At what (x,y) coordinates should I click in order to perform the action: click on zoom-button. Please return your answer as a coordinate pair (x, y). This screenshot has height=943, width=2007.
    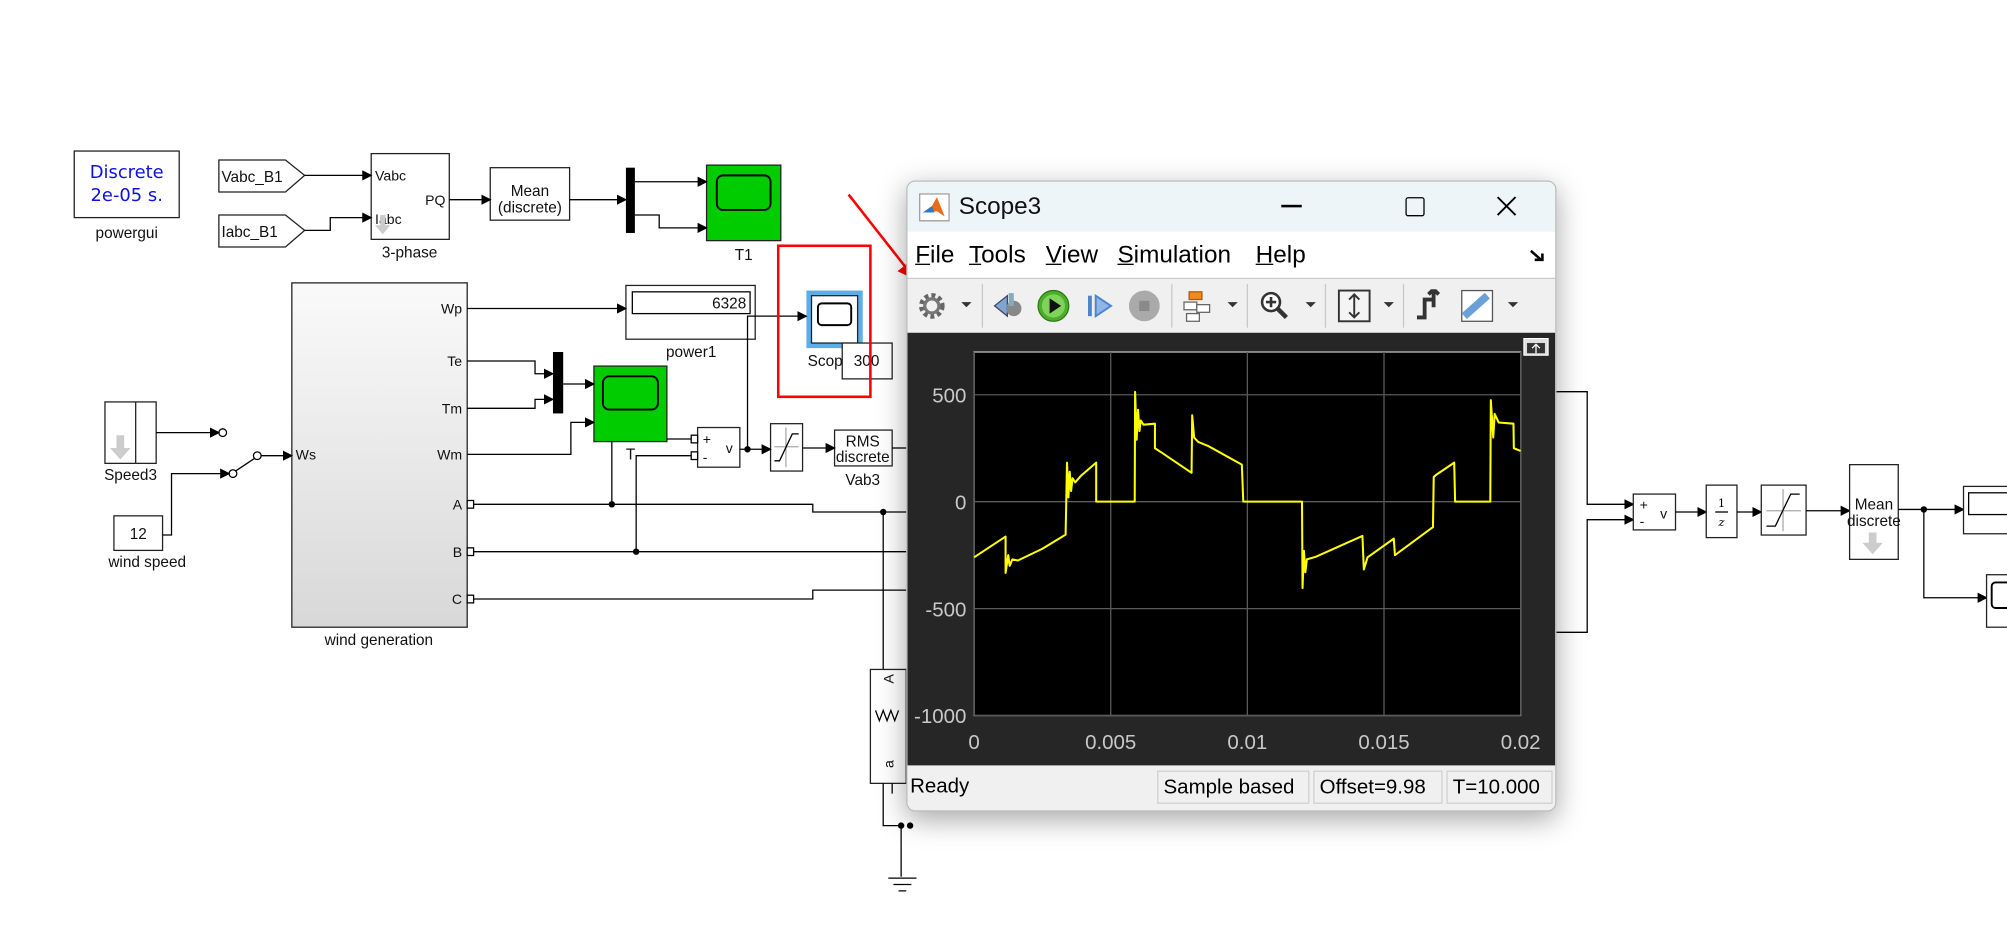
    Looking at the image, I should click on (1275, 306).